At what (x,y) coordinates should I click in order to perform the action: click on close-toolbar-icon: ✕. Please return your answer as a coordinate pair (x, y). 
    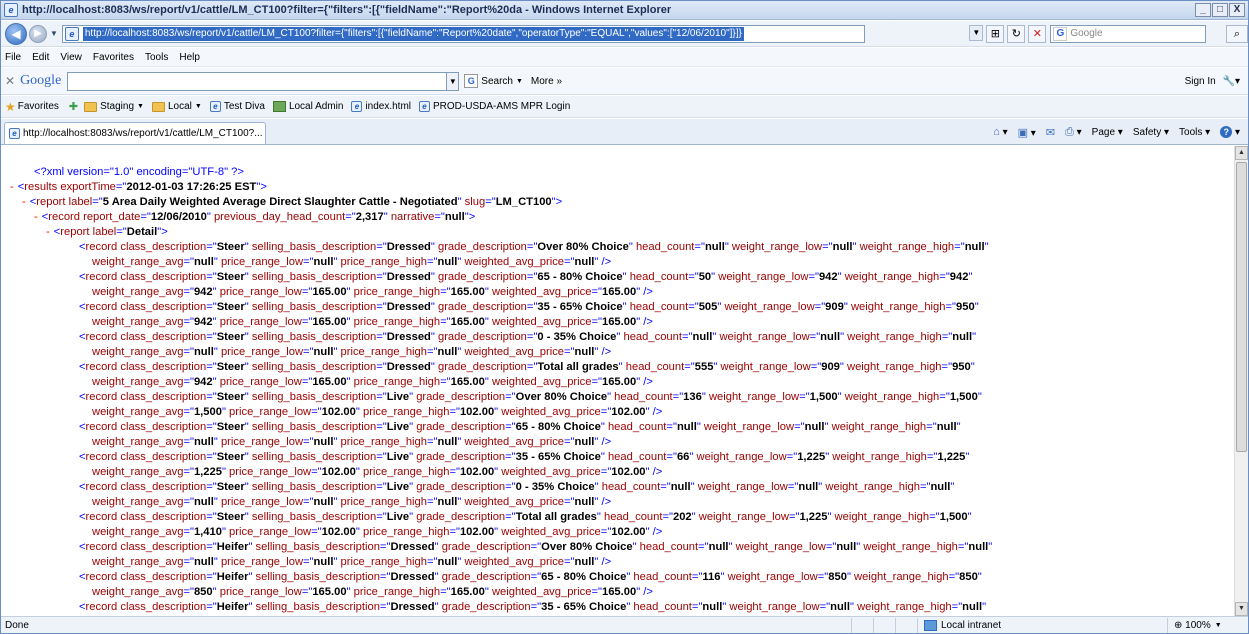
    Looking at the image, I should click on (10, 81).